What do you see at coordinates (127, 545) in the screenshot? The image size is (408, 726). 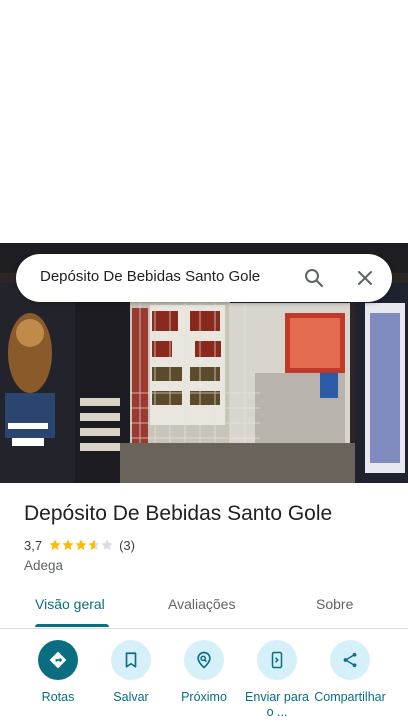 I see `review-count: (3)` at bounding box center [127, 545].